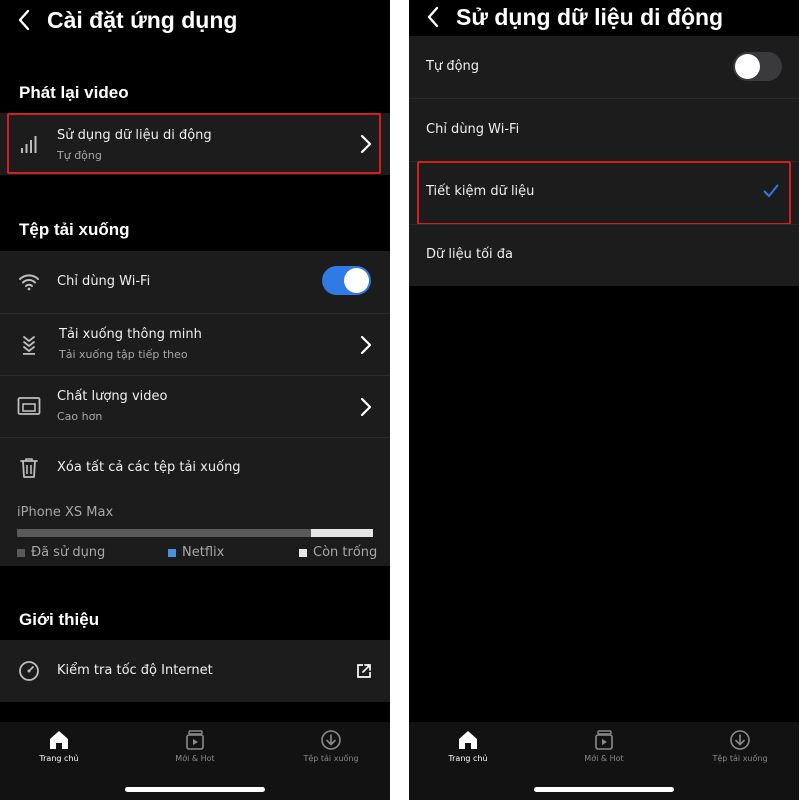 Image resolution: width=800 pixels, height=800 pixels. Describe the element at coordinates (195, 407) in the screenshot. I see `video-quality-row: Chất lượng video Cao hơn` at that location.